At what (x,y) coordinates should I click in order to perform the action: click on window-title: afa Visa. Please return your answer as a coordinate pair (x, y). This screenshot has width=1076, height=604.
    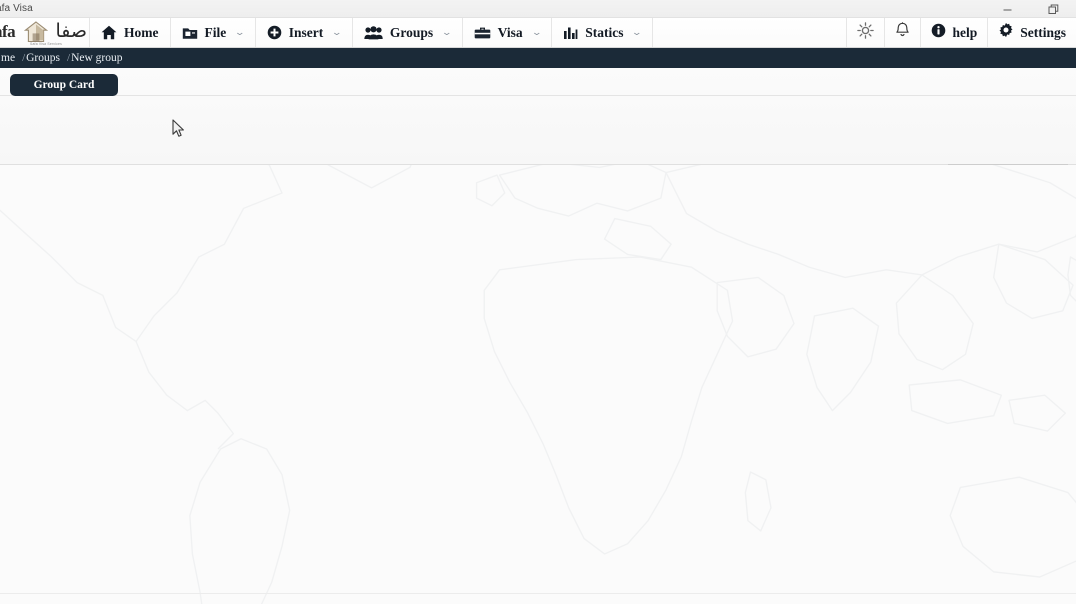
    Looking at the image, I should click on (16, 8).